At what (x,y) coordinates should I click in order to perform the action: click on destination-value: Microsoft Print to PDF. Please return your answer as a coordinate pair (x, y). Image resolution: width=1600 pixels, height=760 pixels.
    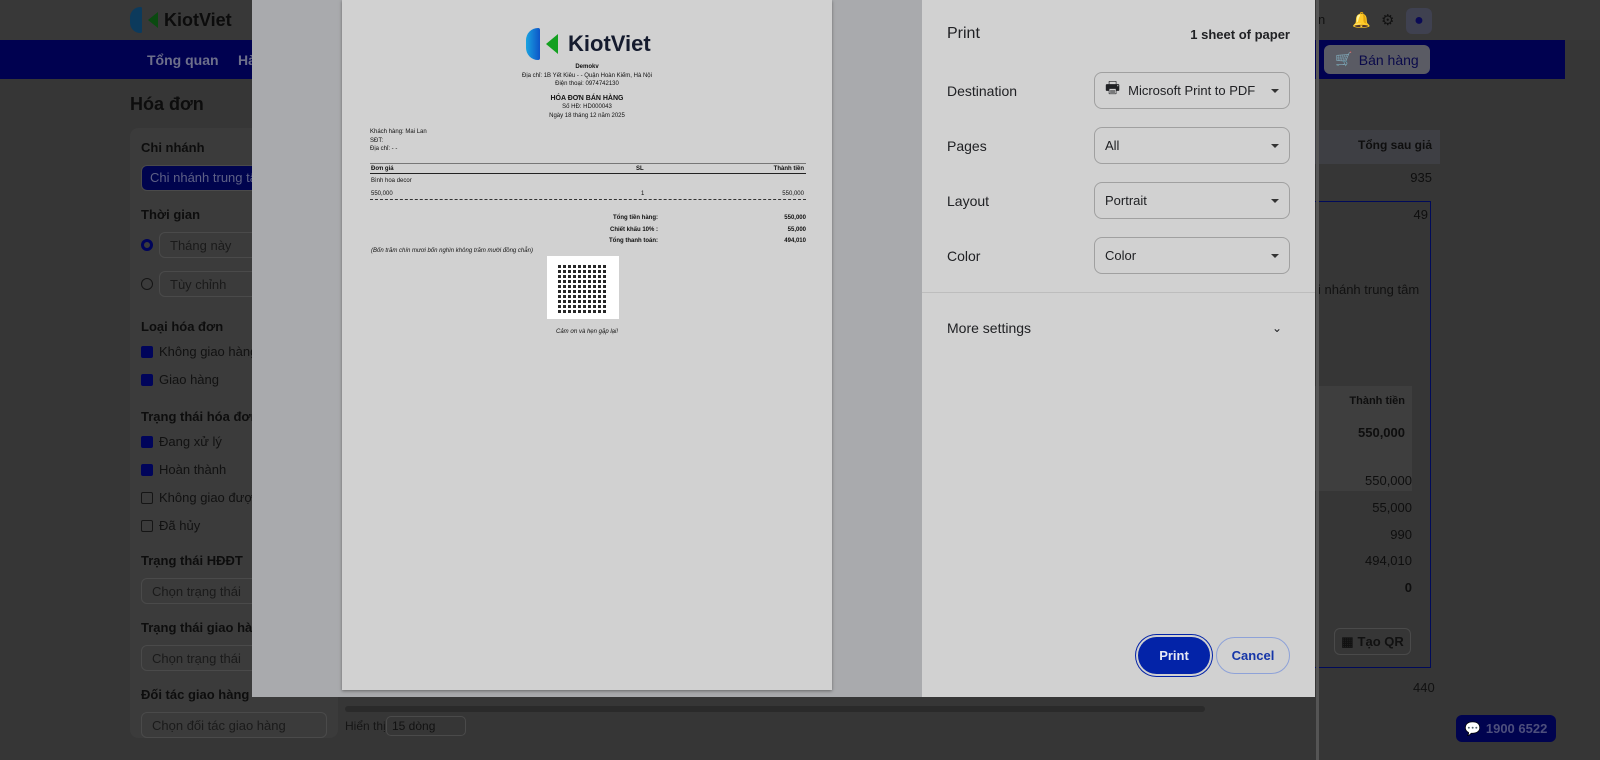
    Looking at the image, I should click on (1192, 90).